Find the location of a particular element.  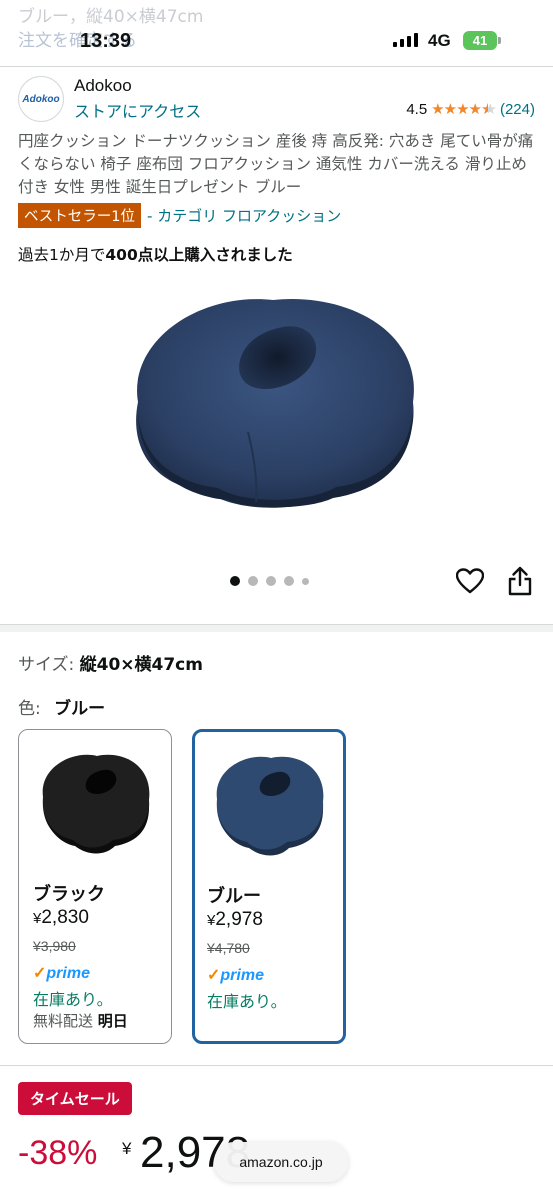

star-rating-icon: ★★★★★★ is located at coordinates (463, 109).